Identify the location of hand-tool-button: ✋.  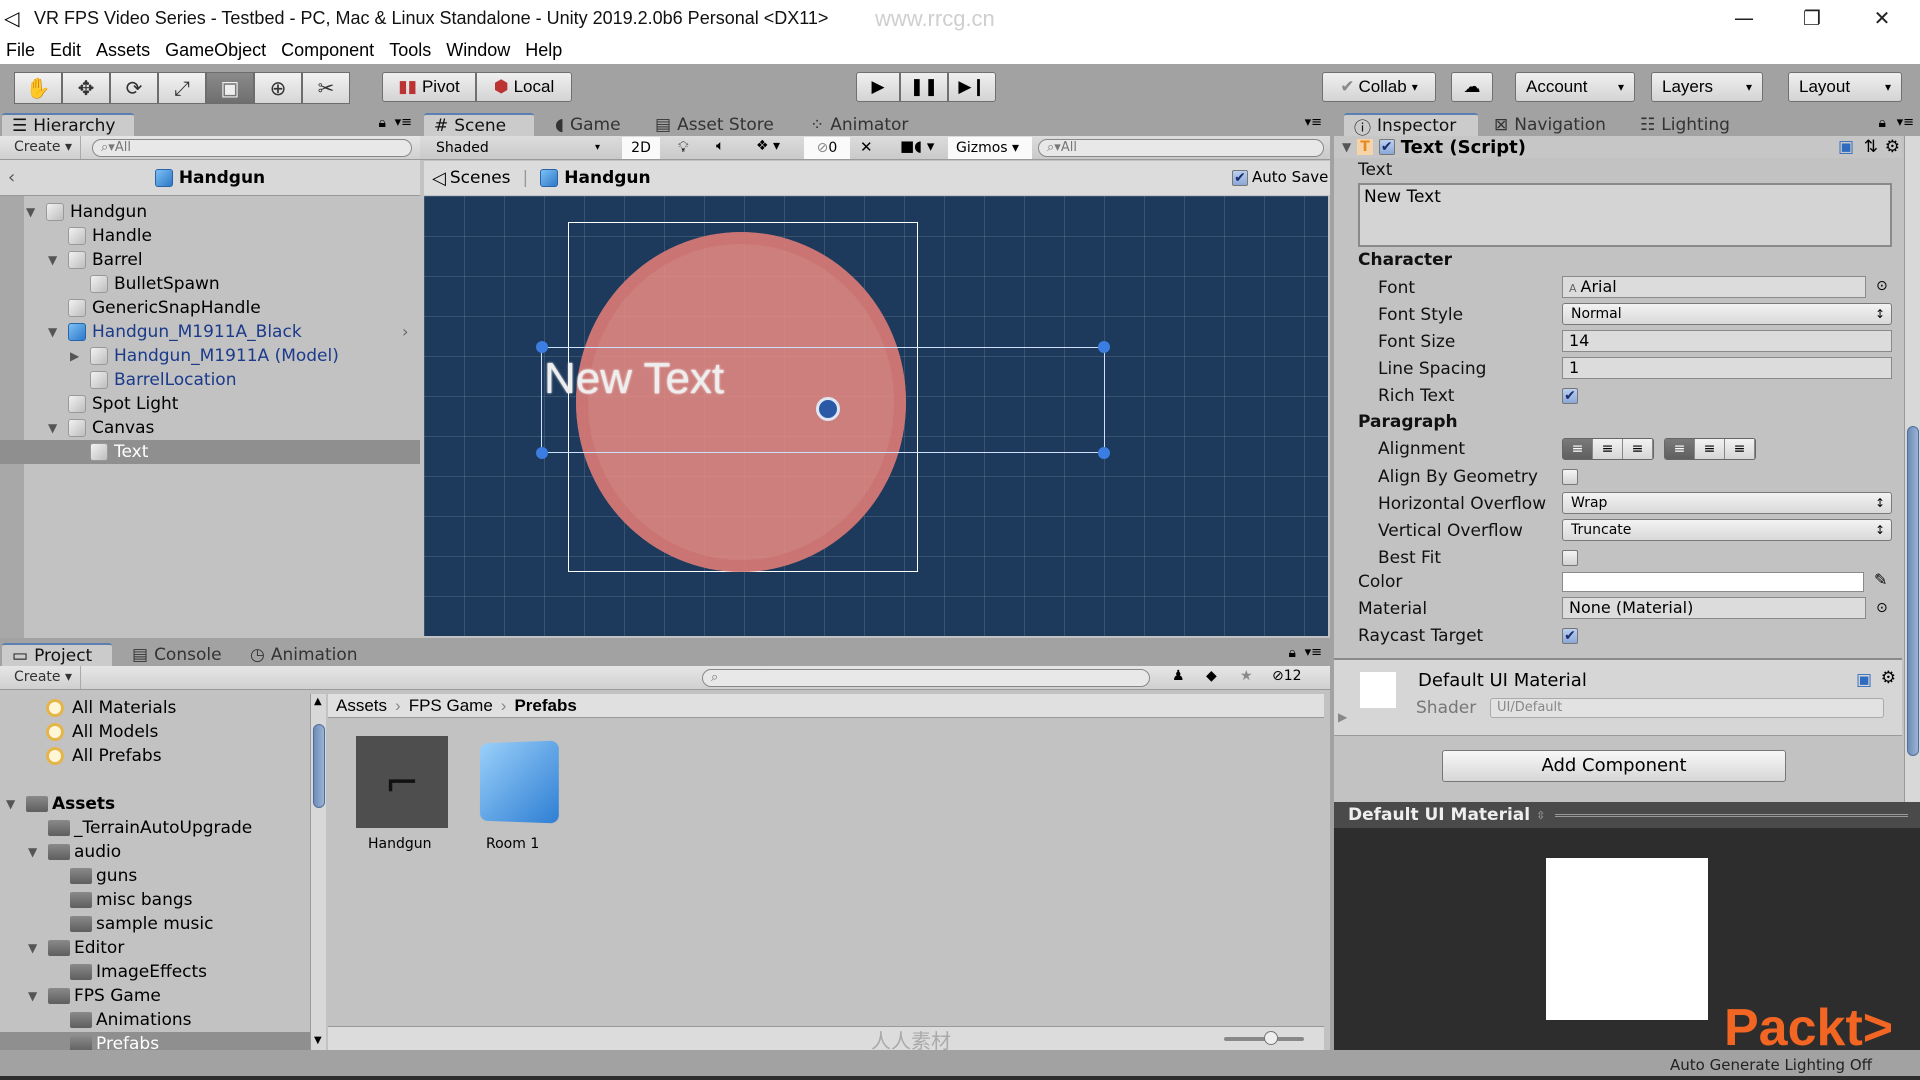
(38, 88).